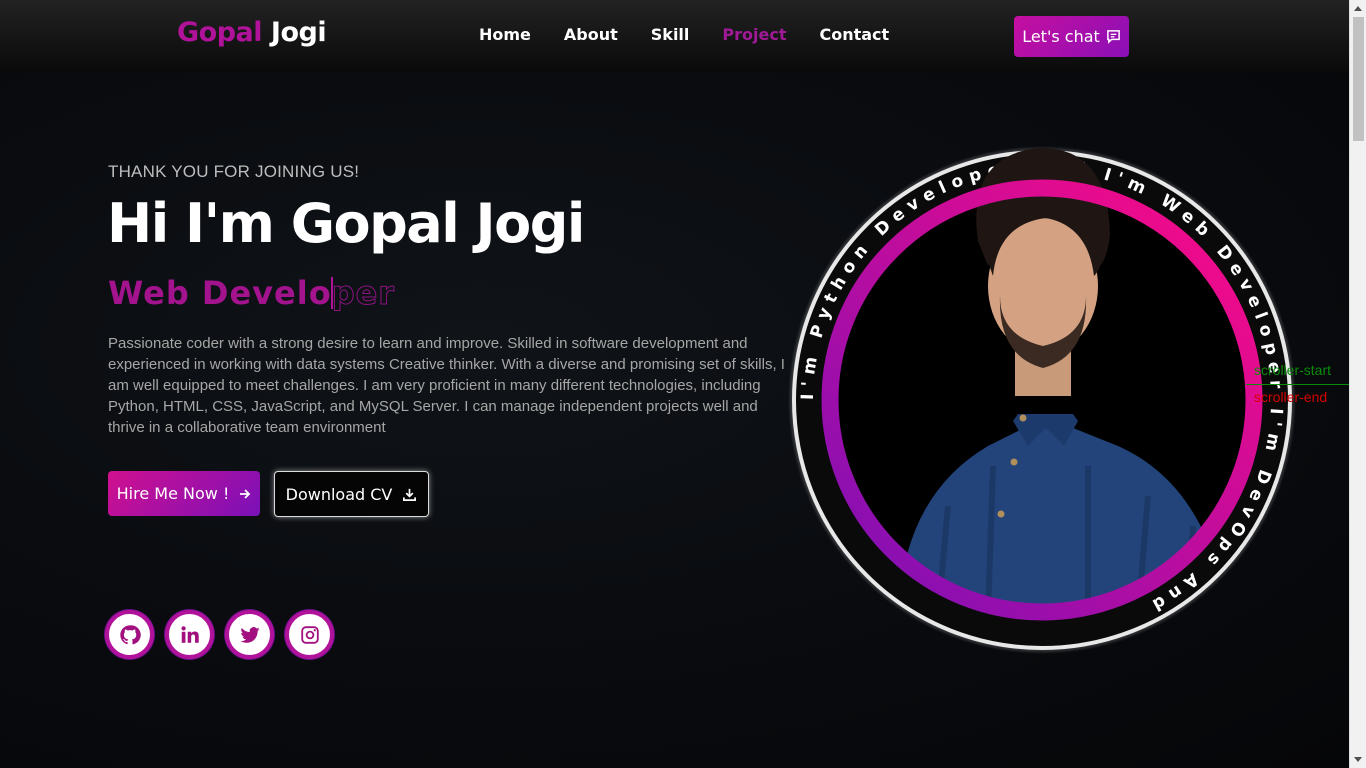 The width and height of the screenshot is (1366, 768). Describe the element at coordinates (1357, 384) in the screenshot. I see `page-scrollbar` at that location.